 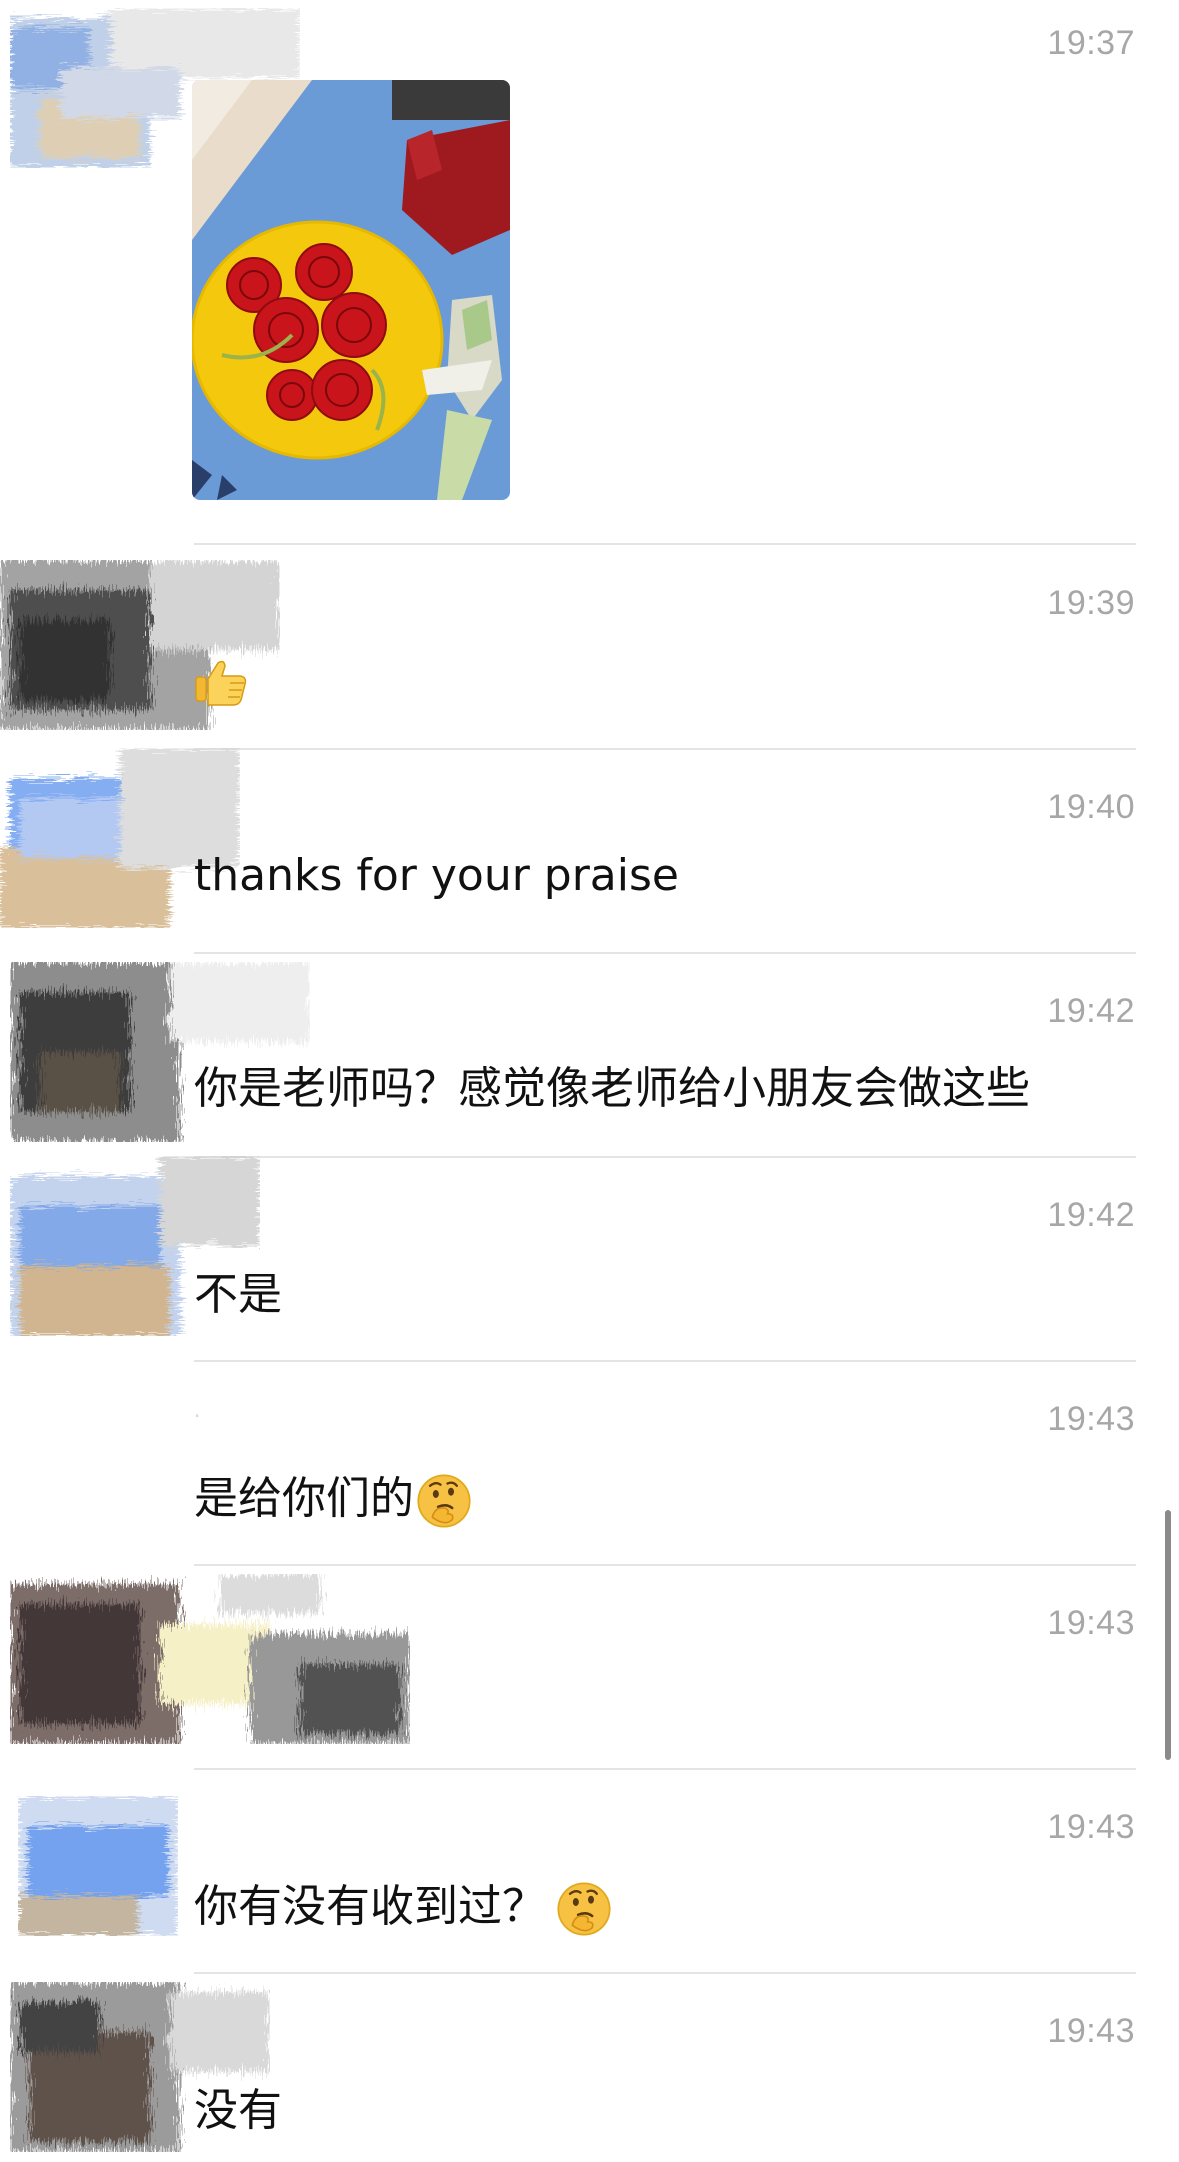 I want to click on scrollbar-thumb, so click(x=1168, y=1635).